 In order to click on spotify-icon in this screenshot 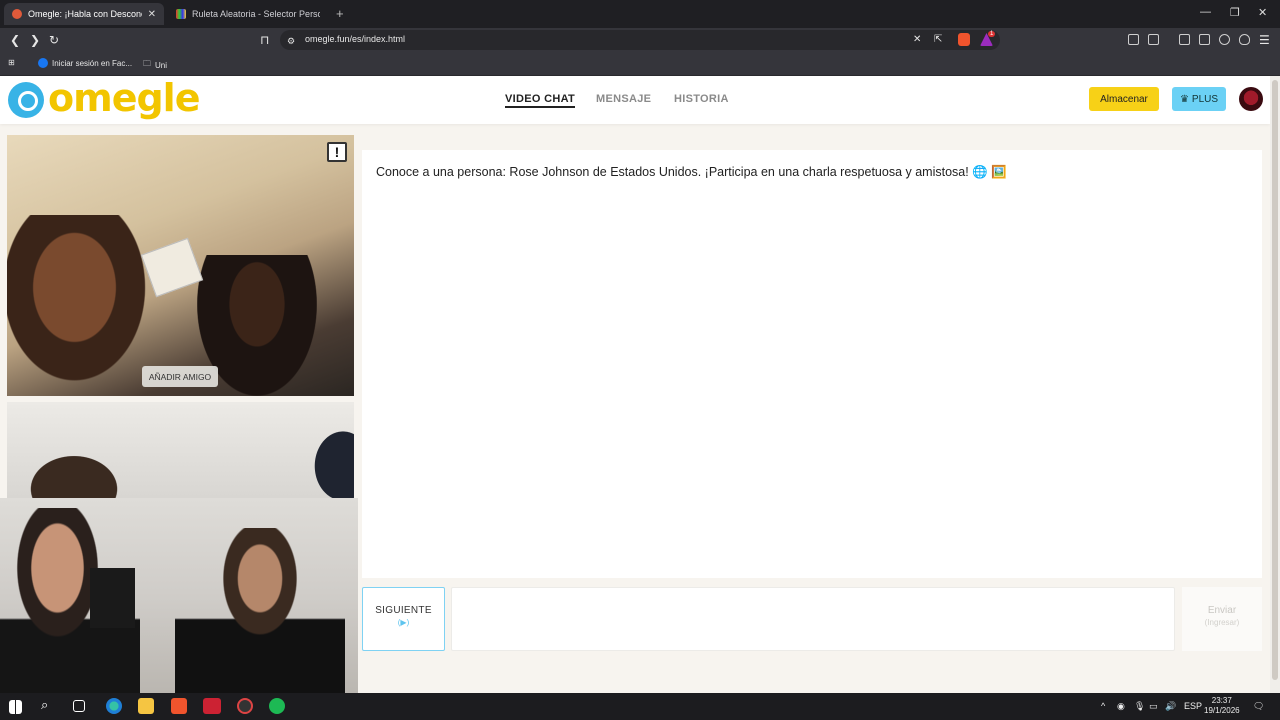, I will do `click(277, 706)`.